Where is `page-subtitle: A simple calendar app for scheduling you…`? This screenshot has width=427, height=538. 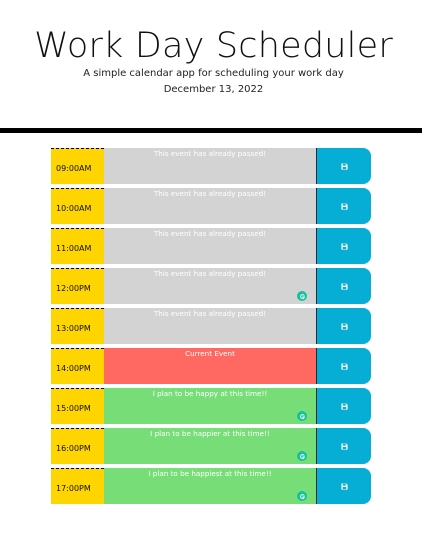
page-subtitle: A simple calendar app for scheduling you… is located at coordinates (213, 73).